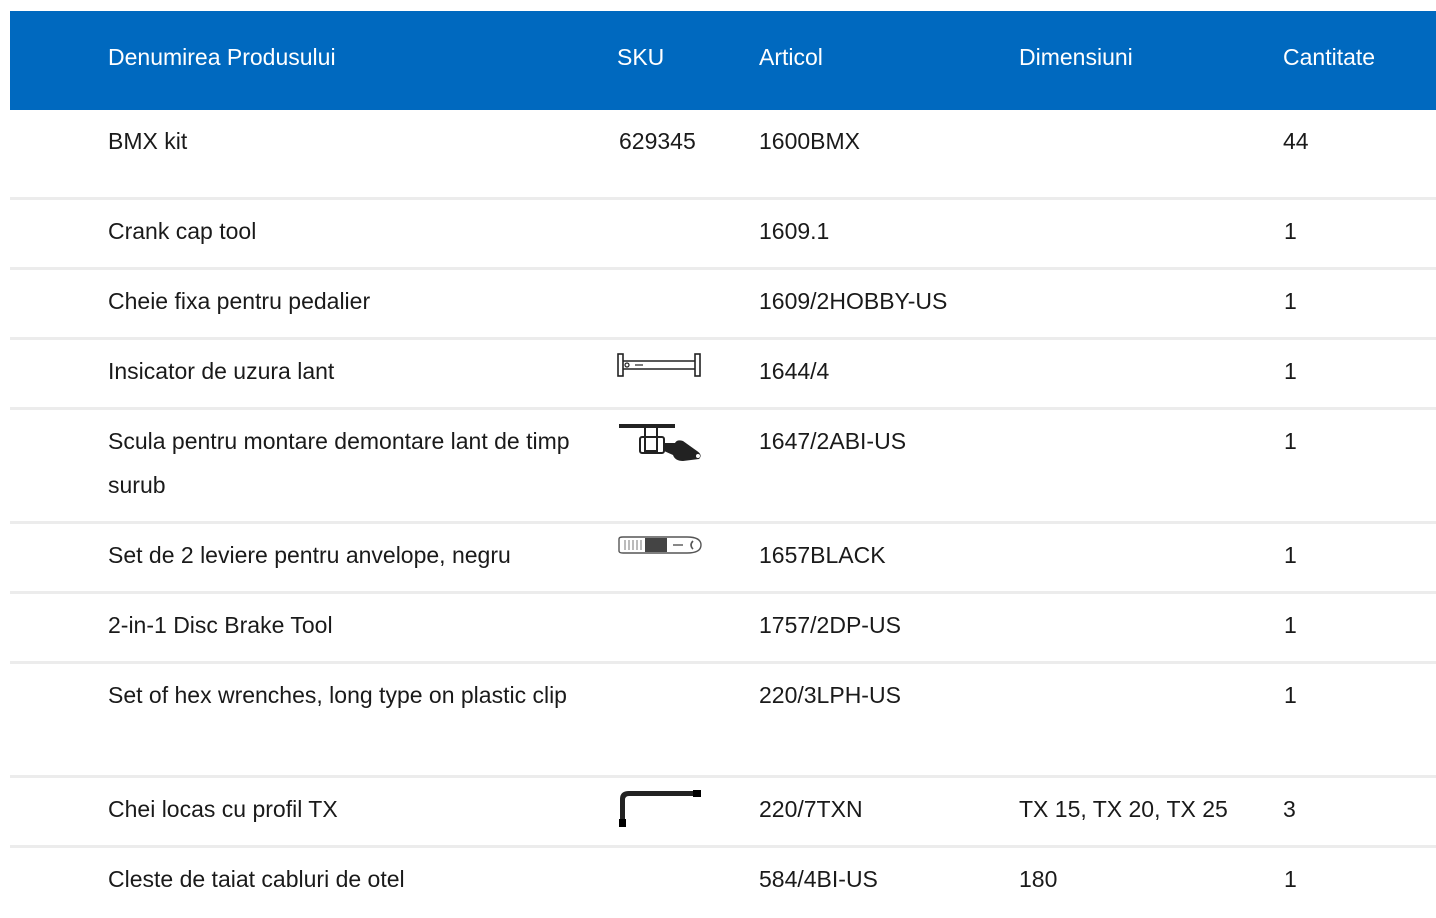  I want to click on chain-wear-indicator-icon, so click(660, 365).